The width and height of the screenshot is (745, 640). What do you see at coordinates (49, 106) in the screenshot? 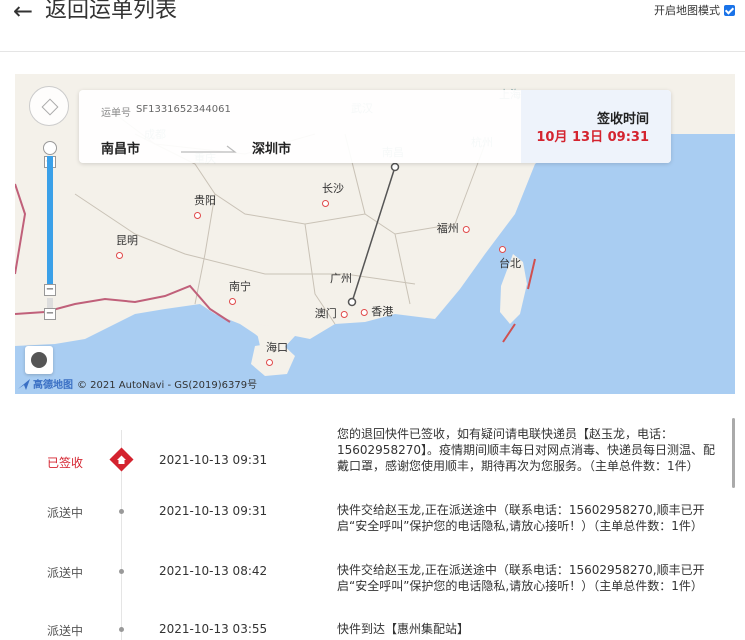
I see `pan-control-icon` at bounding box center [49, 106].